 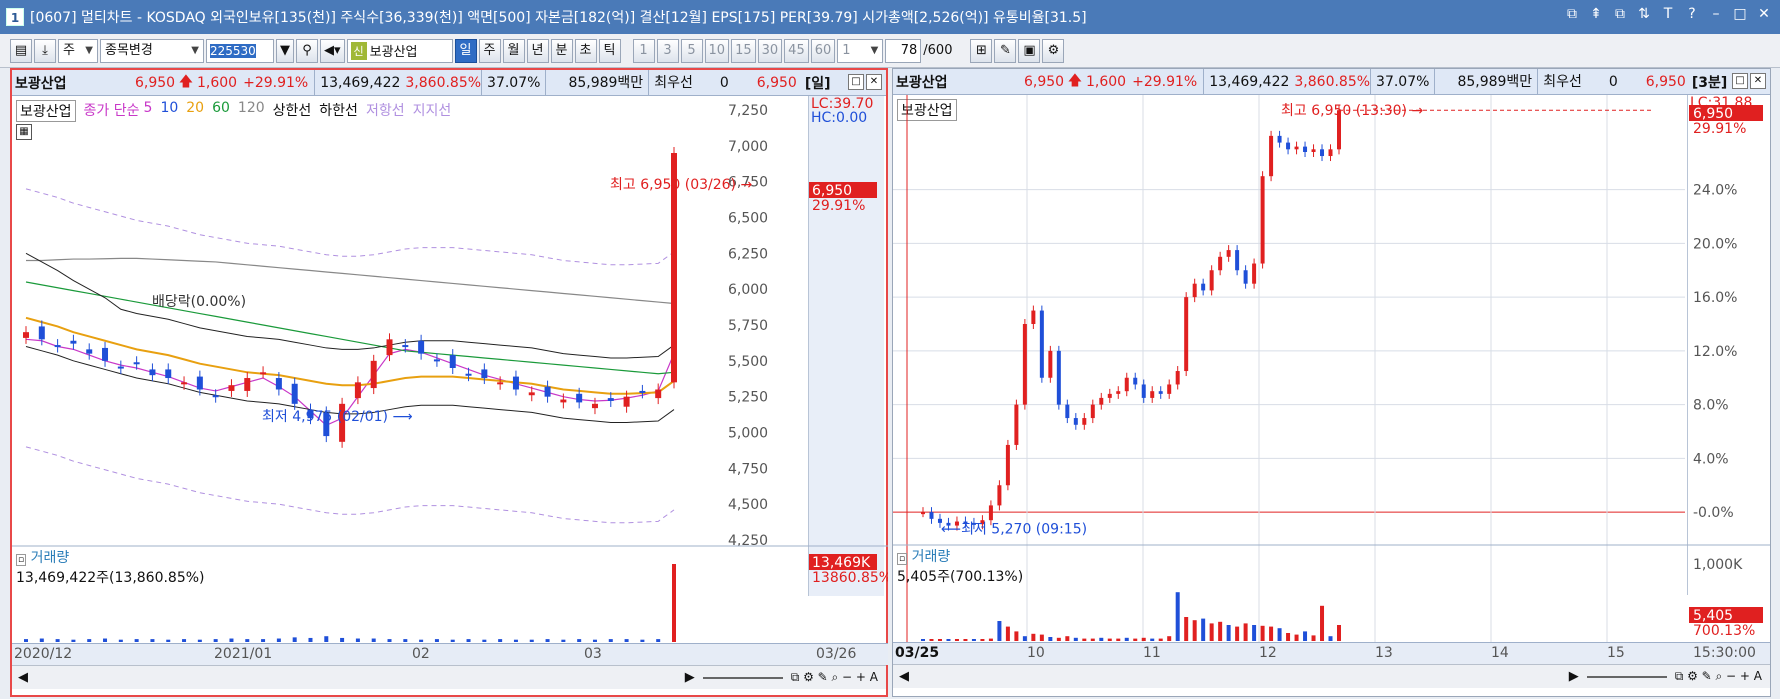 I want to click on interval-1-button: 1, so click(x=643, y=50).